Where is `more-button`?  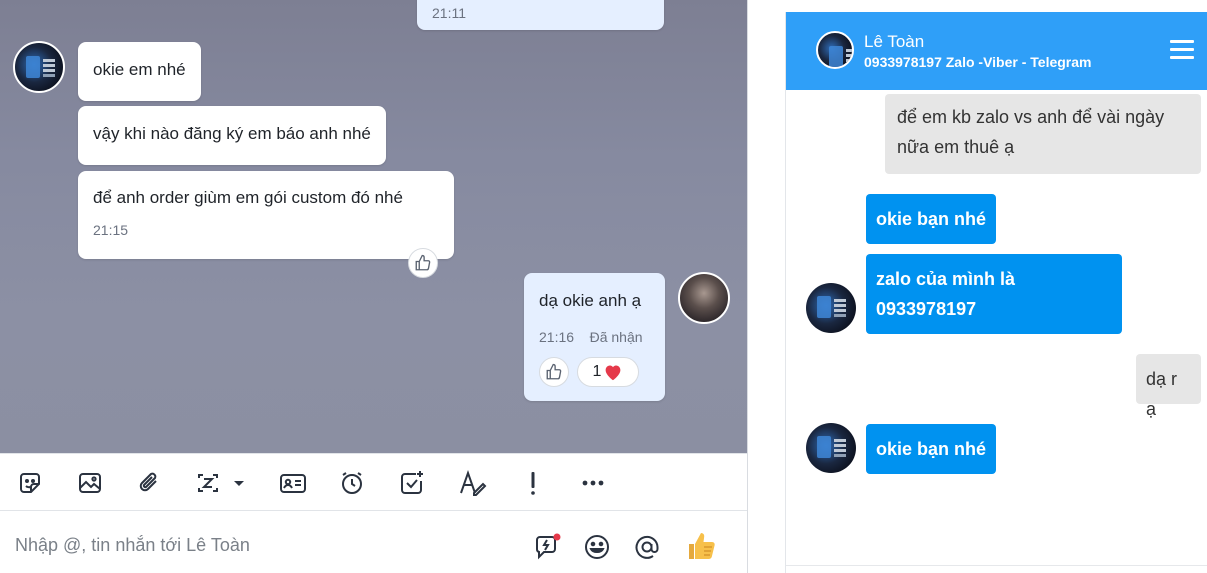 more-button is located at coordinates (593, 483).